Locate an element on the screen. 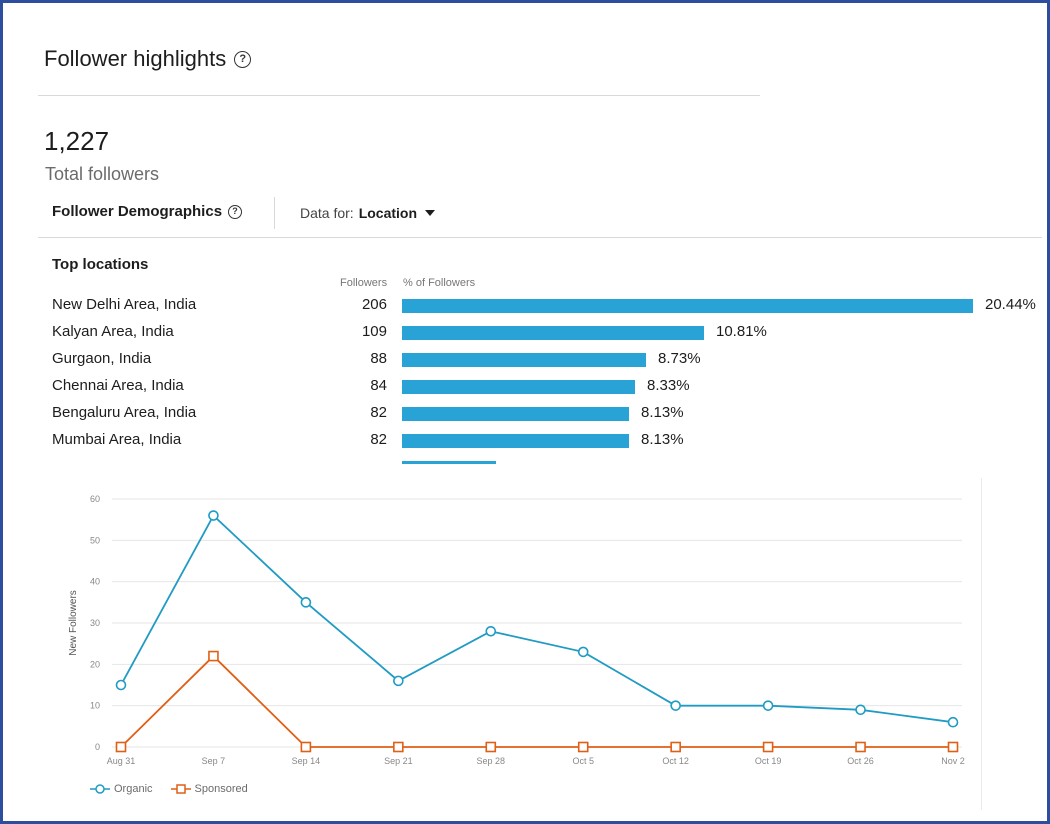 This screenshot has width=1050, height=824. top-locations-title: Top locations is located at coordinates (100, 264).